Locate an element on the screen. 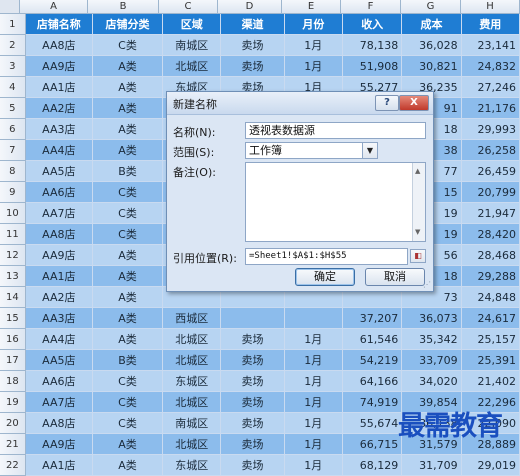 The image size is (520, 476). cell: 21,402 is located at coordinates (490, 381).